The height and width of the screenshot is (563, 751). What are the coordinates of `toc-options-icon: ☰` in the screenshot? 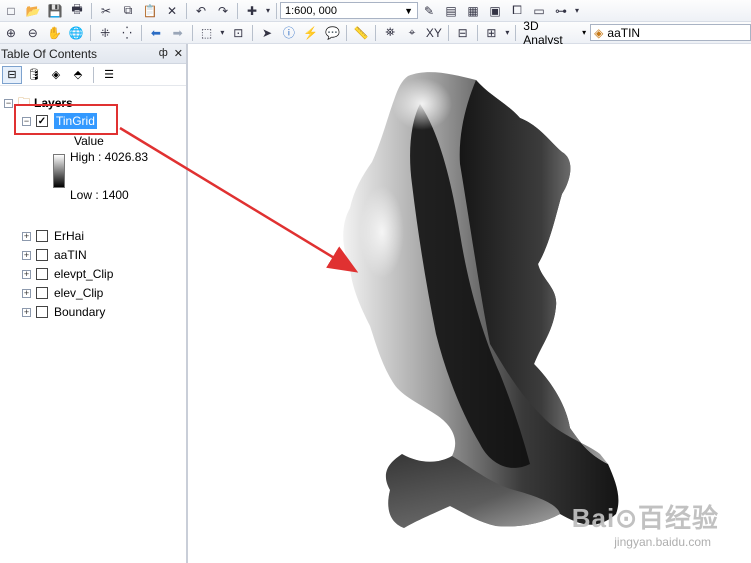 It's located at (109, 75).